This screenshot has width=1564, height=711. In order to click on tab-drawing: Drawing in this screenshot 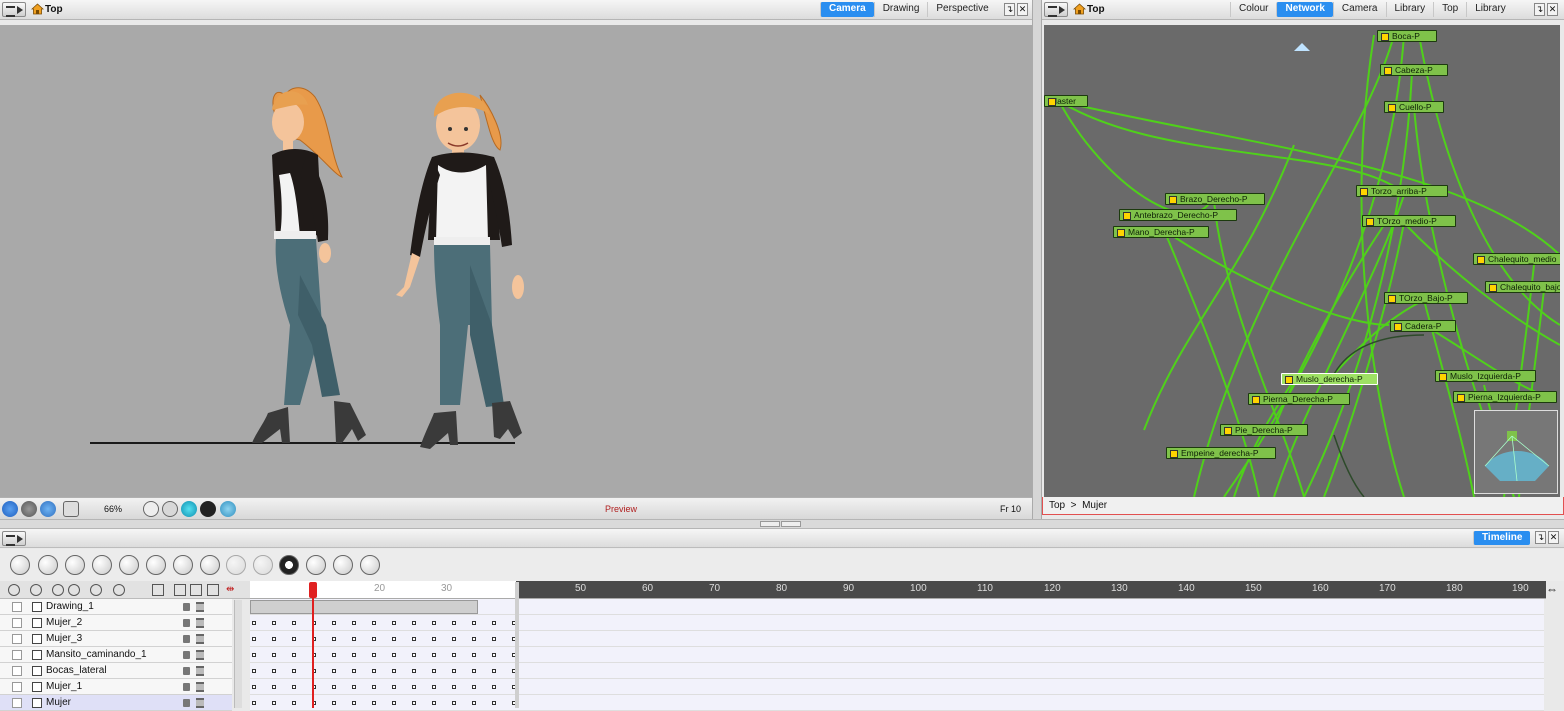, I will do `click(900, 9)`.